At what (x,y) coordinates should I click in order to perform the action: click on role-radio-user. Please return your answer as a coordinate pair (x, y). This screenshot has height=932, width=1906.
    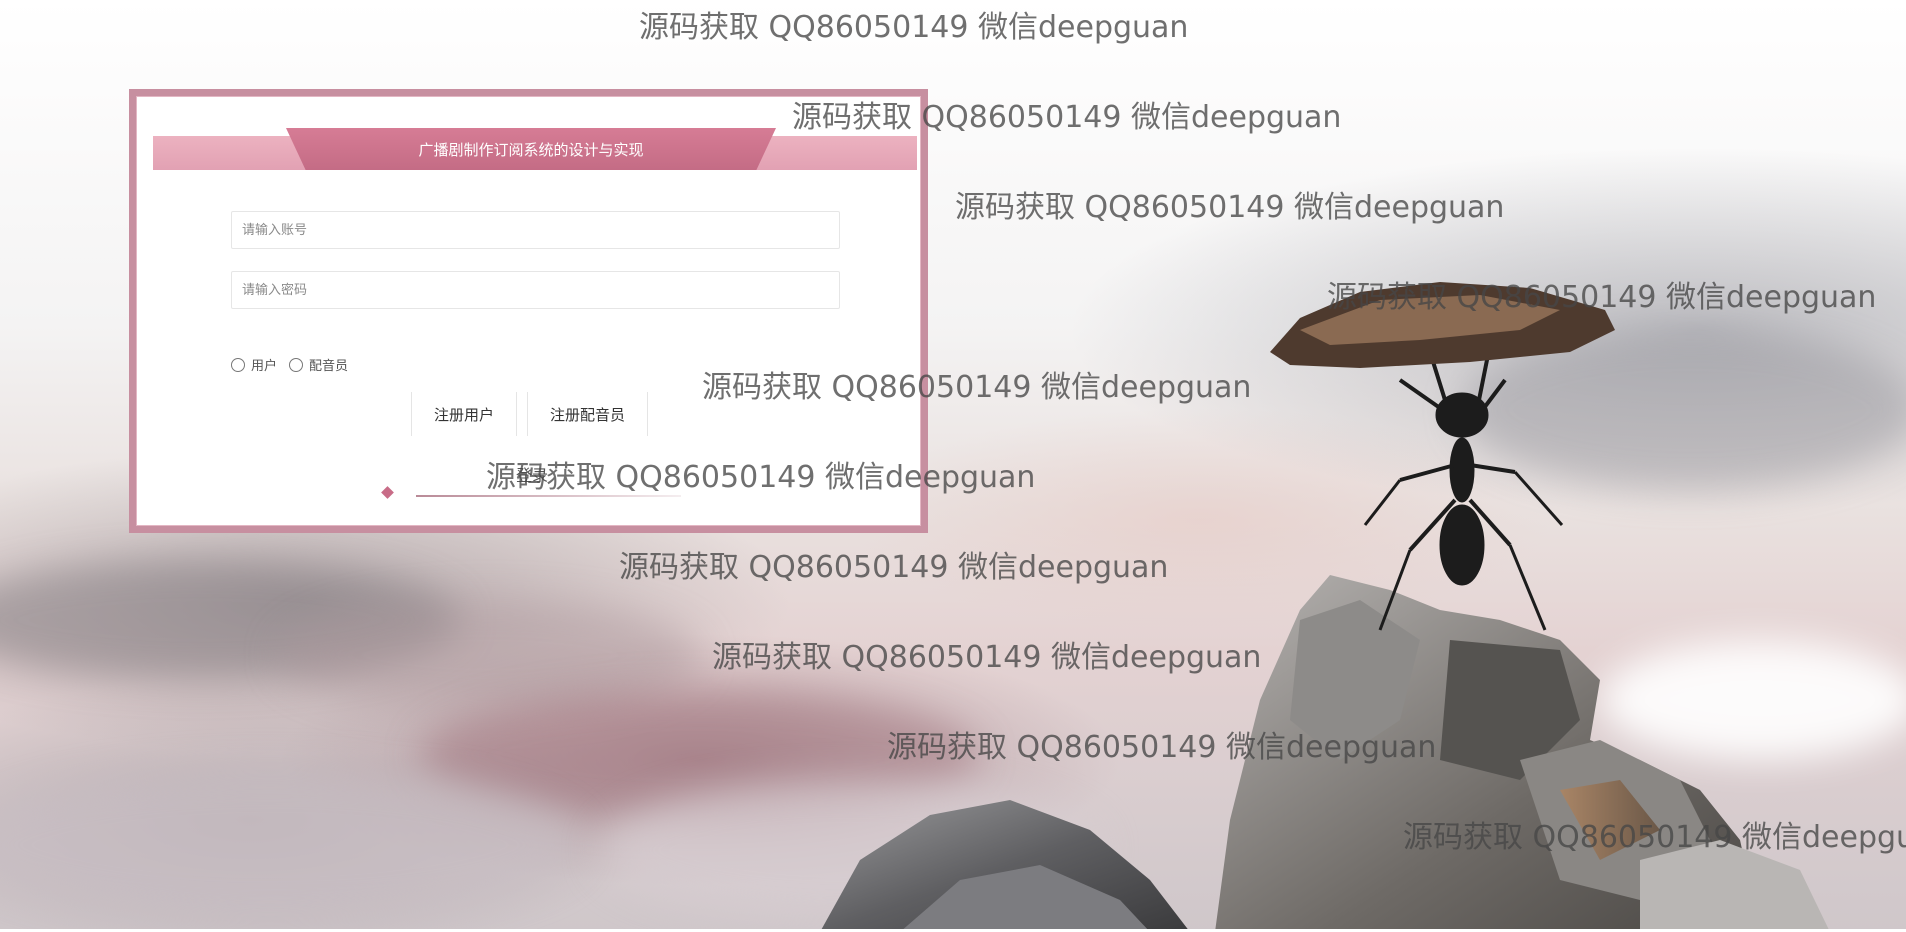
    Looking at the image, I should click on (238, 364).